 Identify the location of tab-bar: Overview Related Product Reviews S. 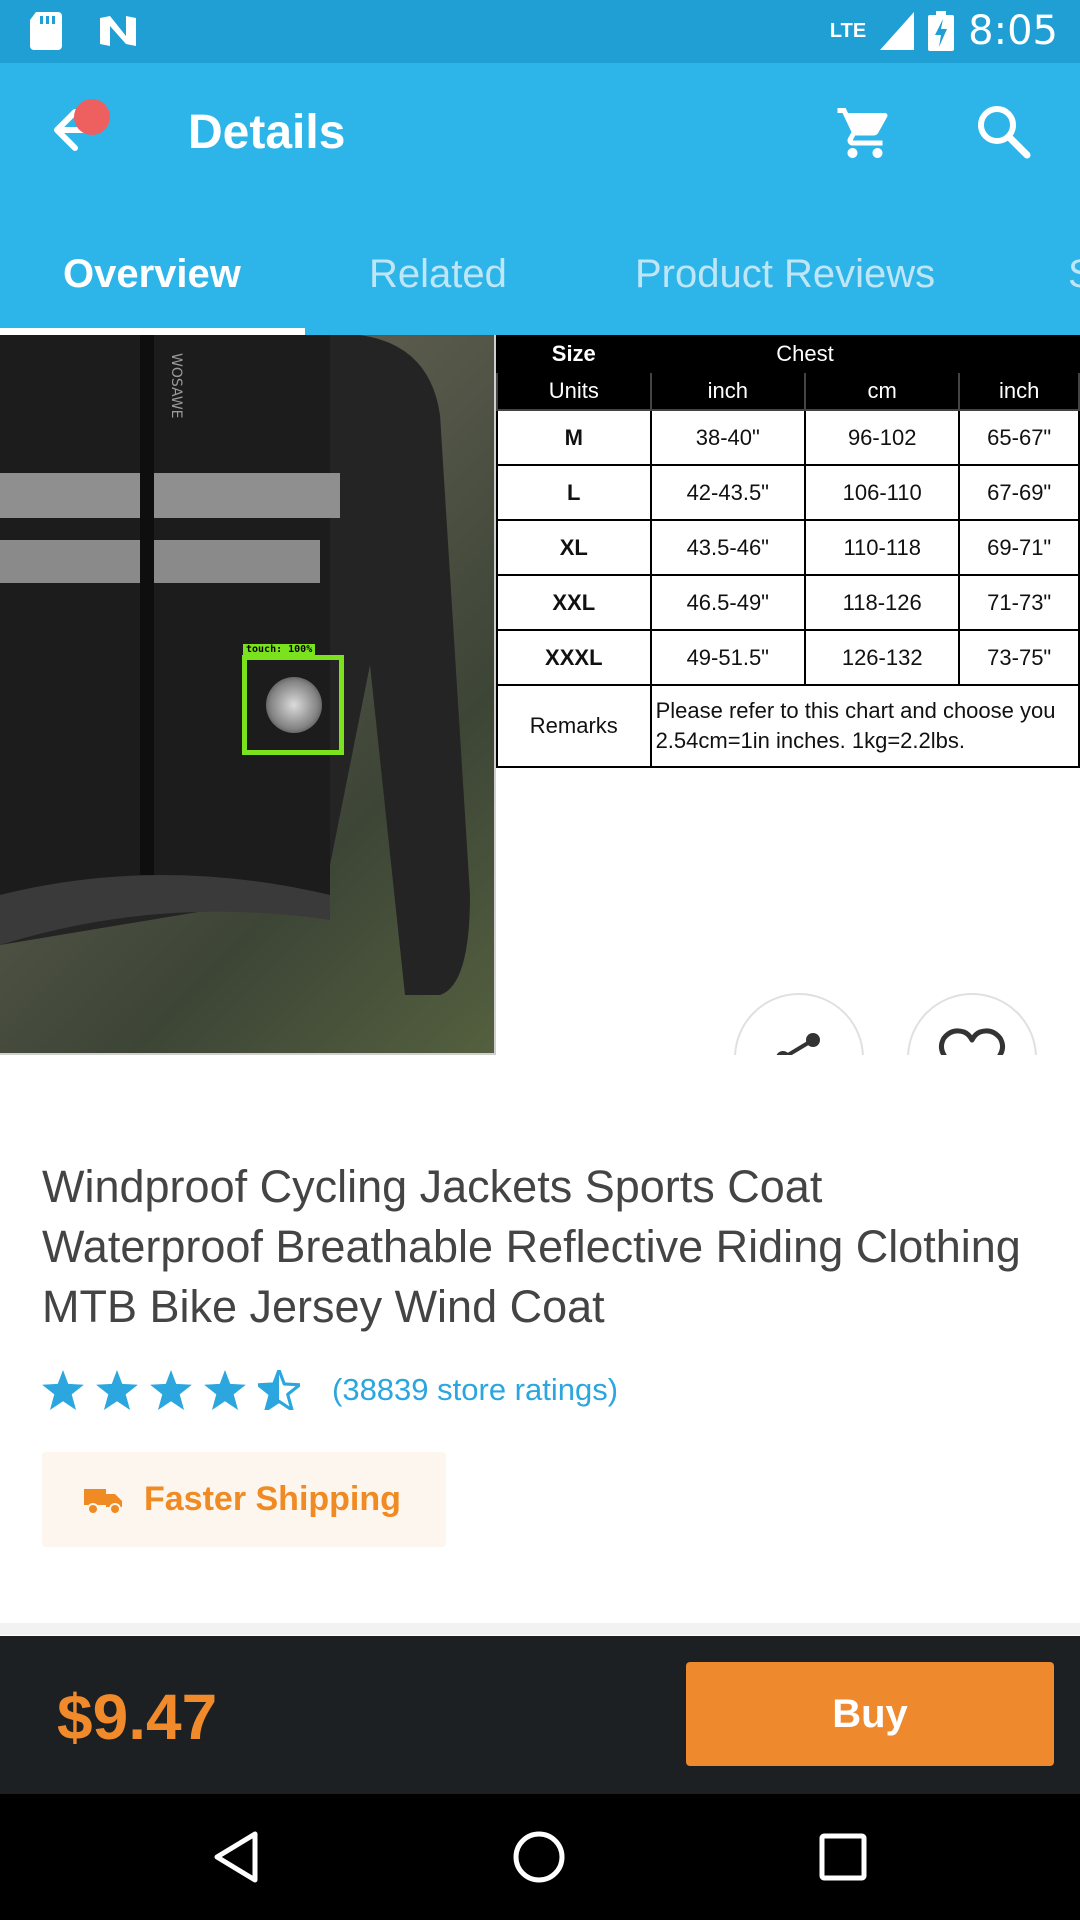
(540, 271).